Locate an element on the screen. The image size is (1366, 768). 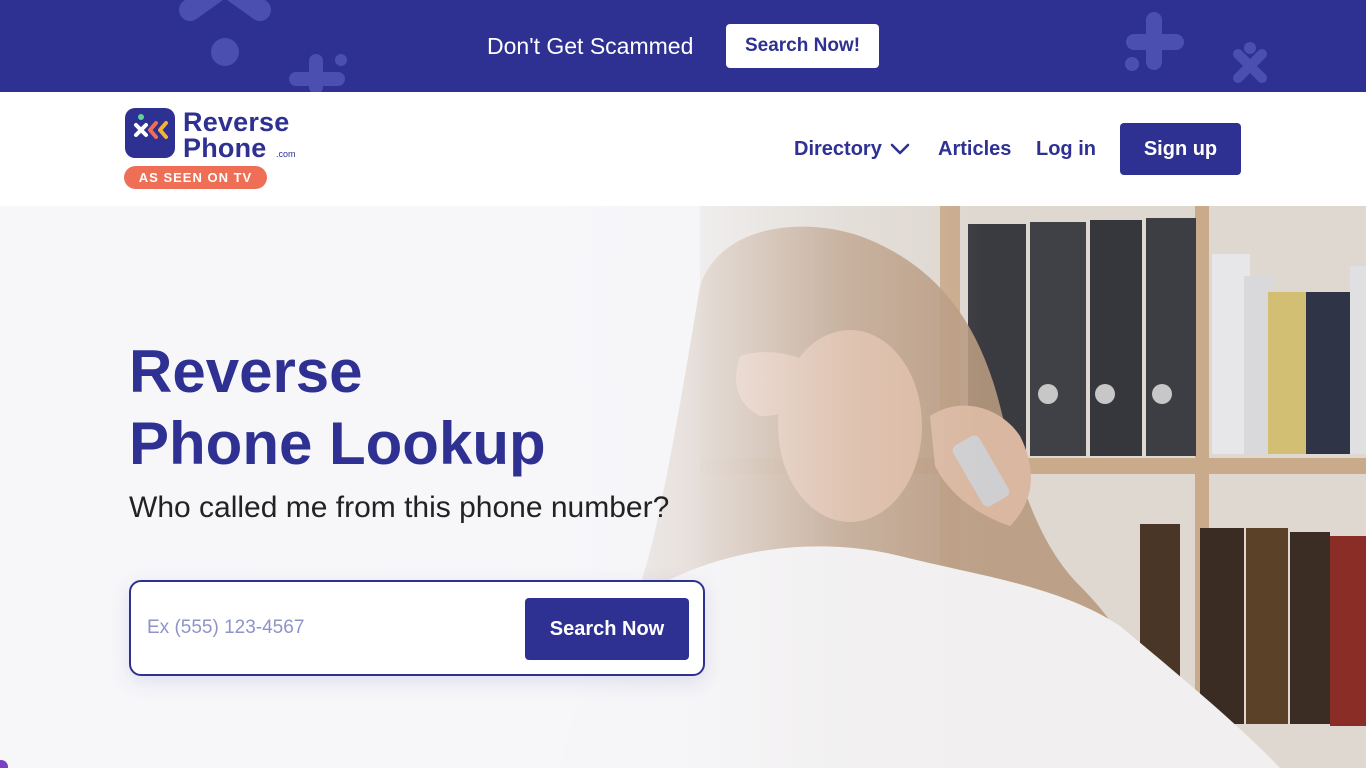
hero-title-line1: Reverse is located at coordinates (246, 371).